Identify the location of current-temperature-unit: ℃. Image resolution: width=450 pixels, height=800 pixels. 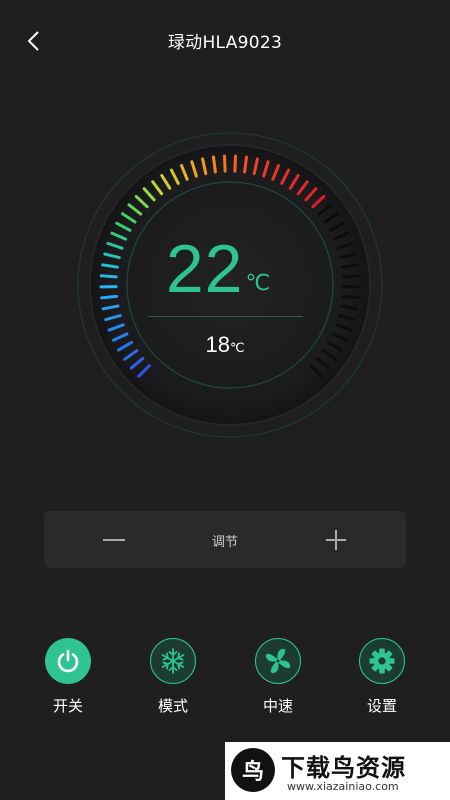
(237, 347).